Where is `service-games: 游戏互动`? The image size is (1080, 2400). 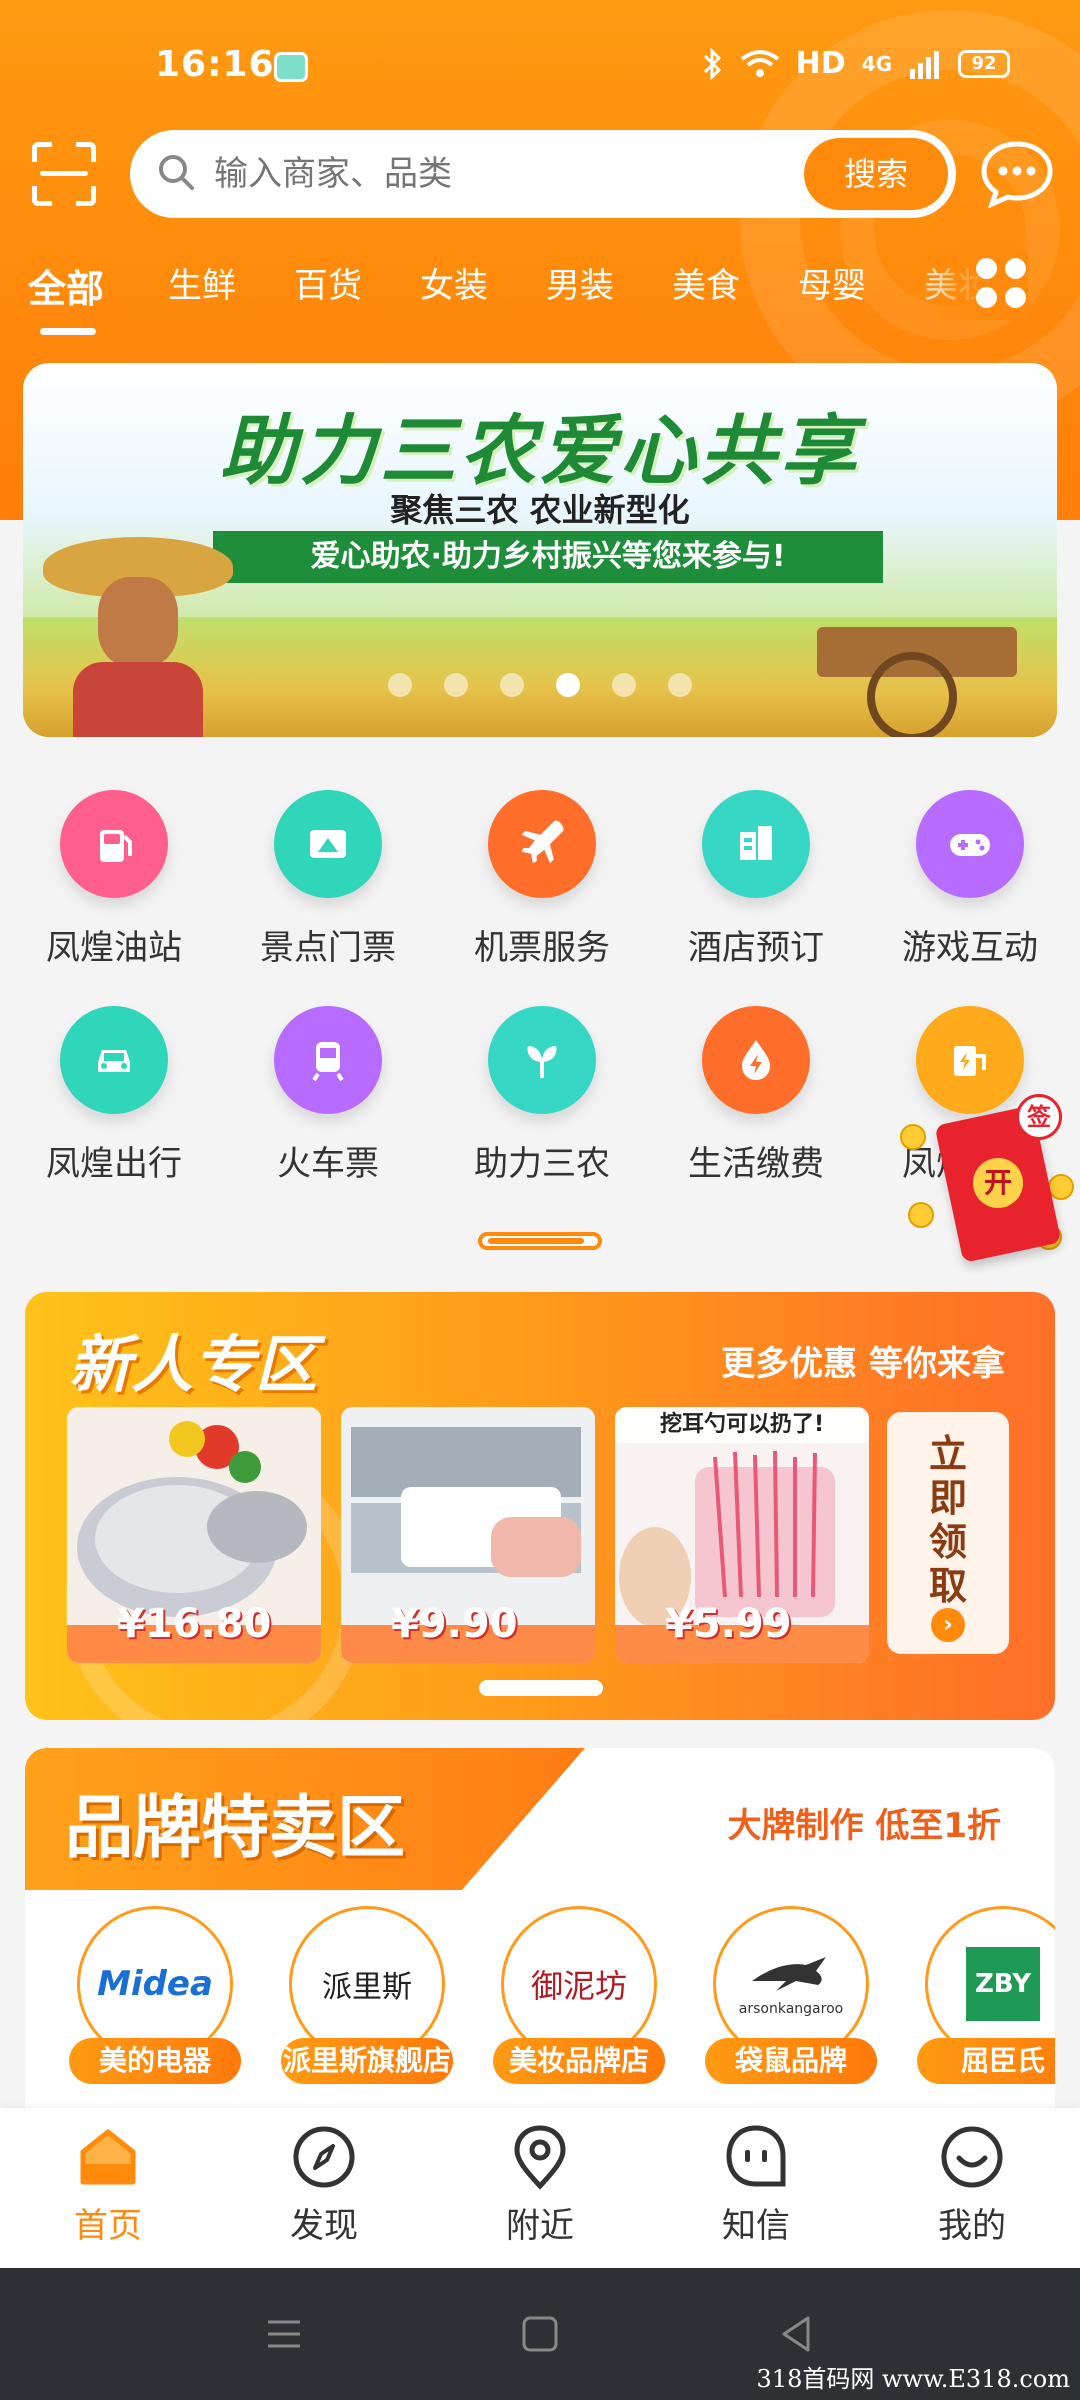
service-games: 游戏互动 is located at coordinates (970, 879).